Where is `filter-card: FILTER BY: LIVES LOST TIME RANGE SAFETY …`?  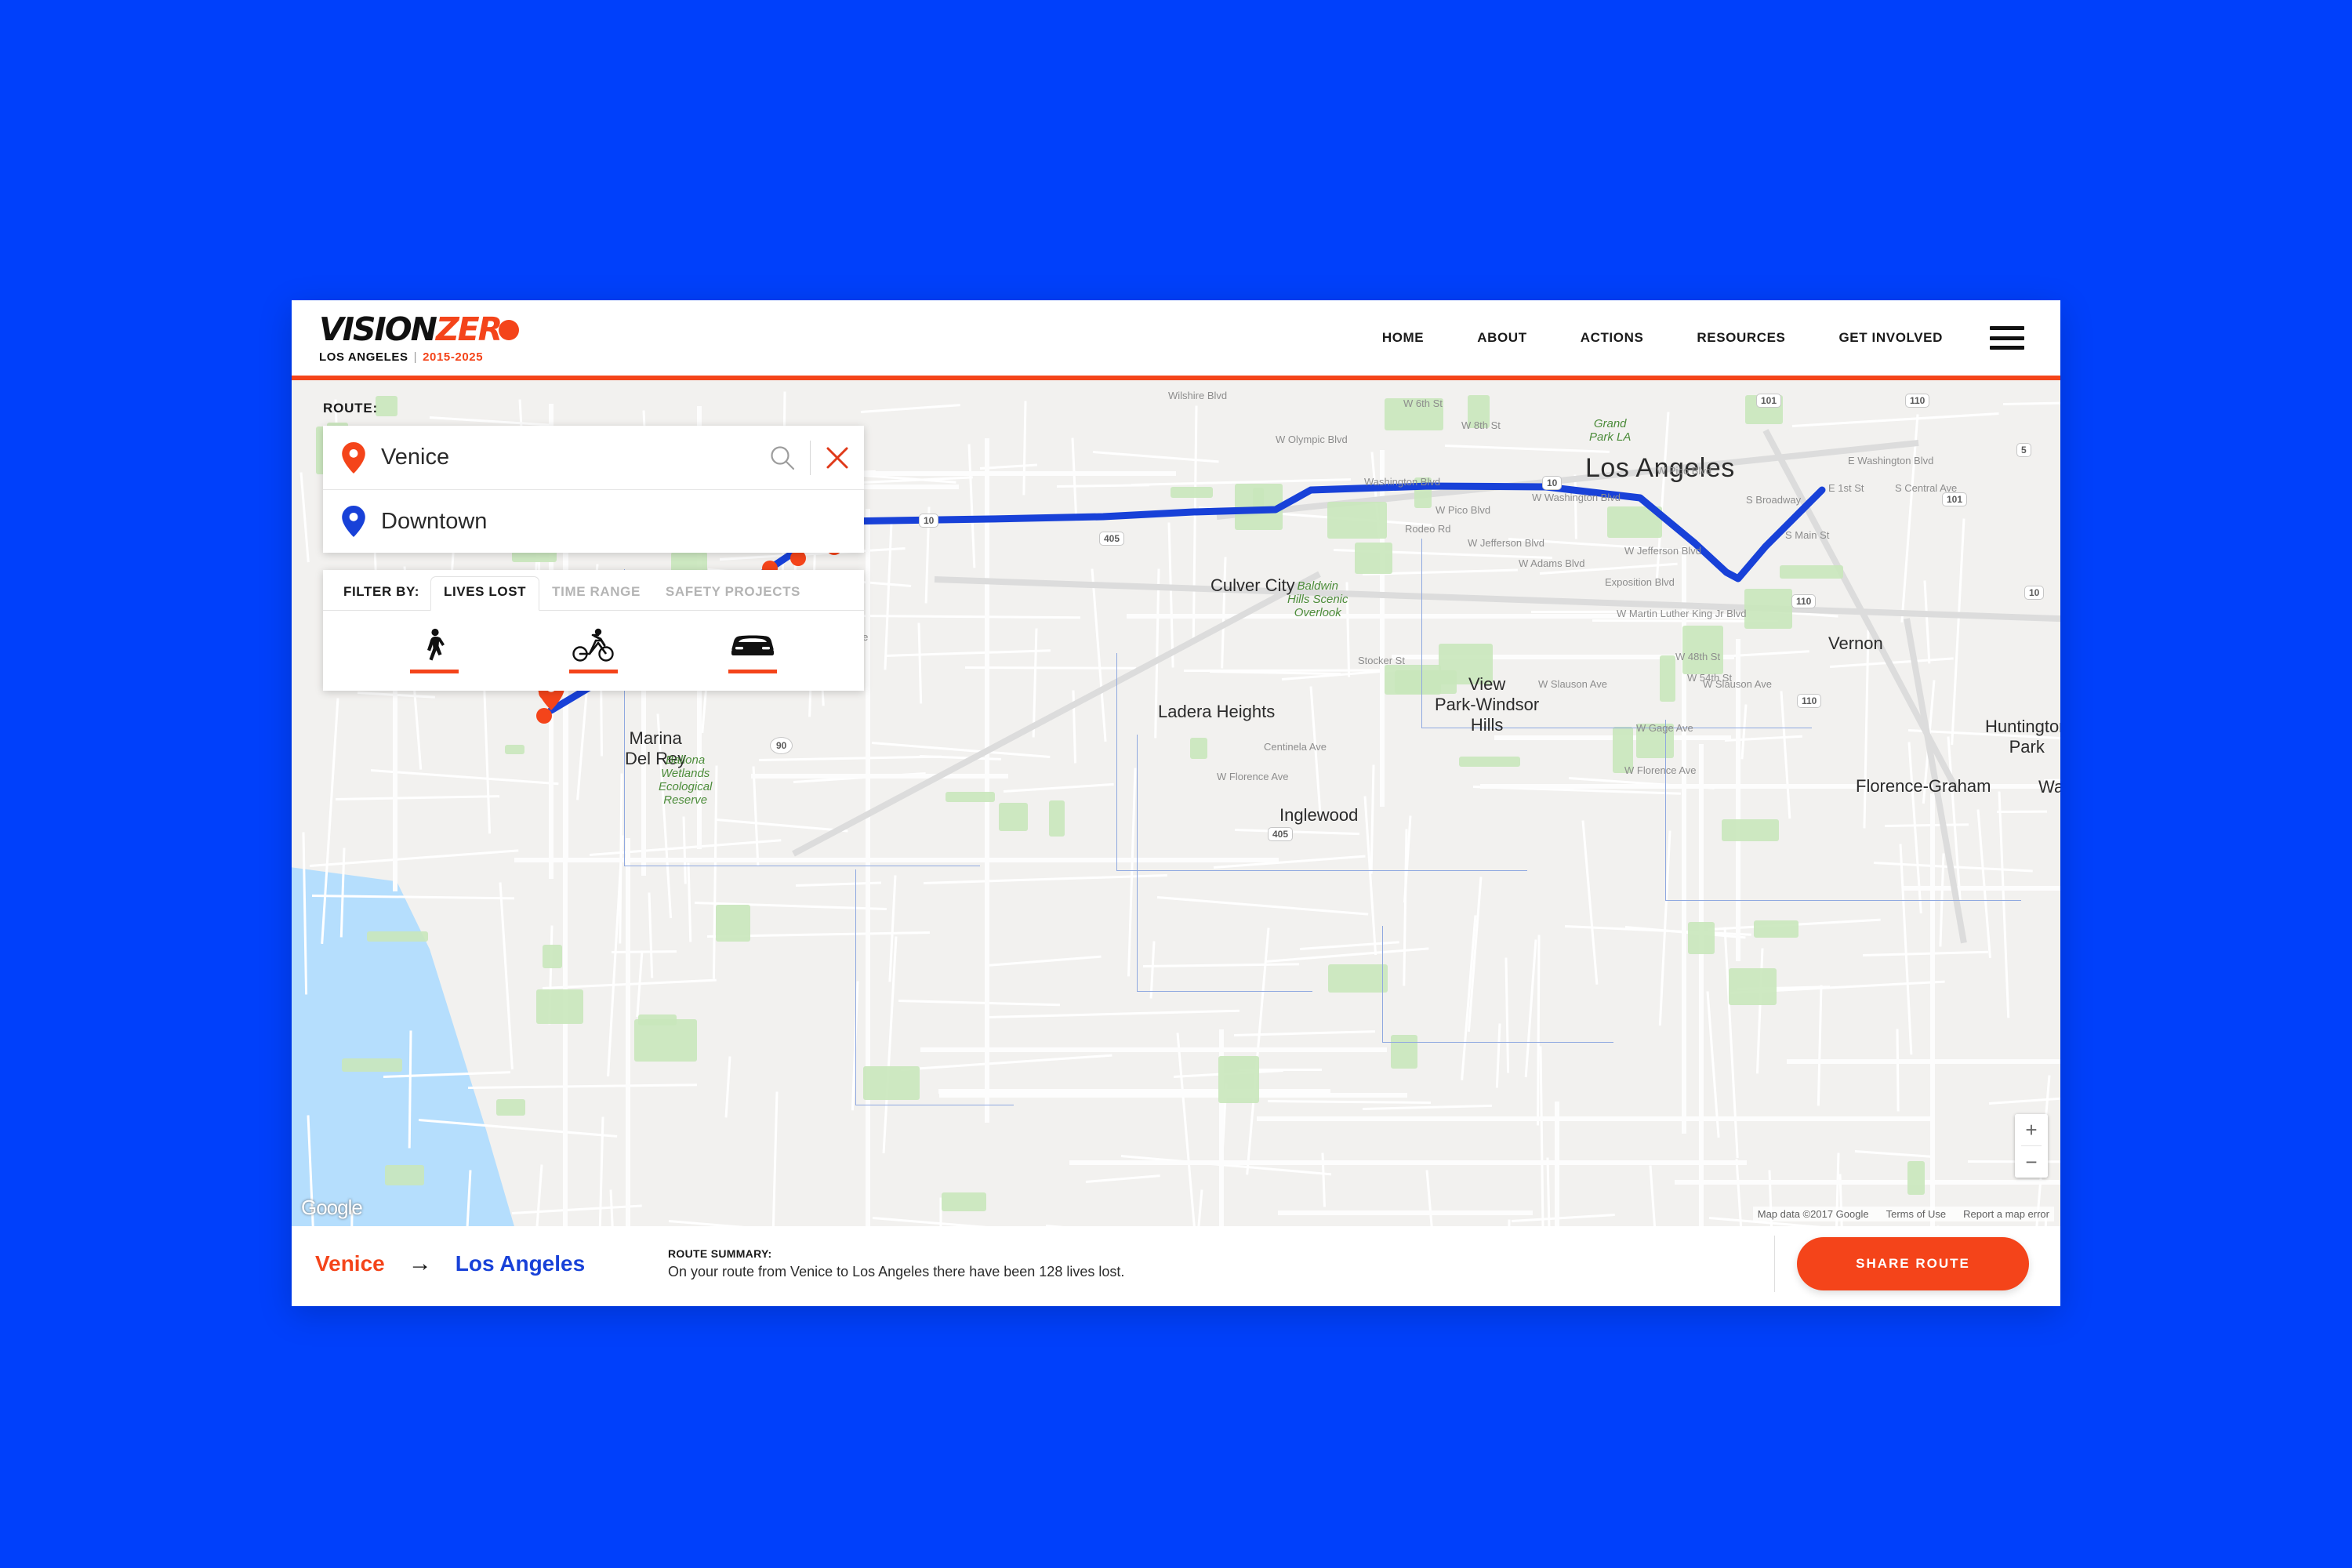
filter-card: FILTER BY: LIVES LOST TIME RANGE SAFETY … is located at coordinates (593, 630).